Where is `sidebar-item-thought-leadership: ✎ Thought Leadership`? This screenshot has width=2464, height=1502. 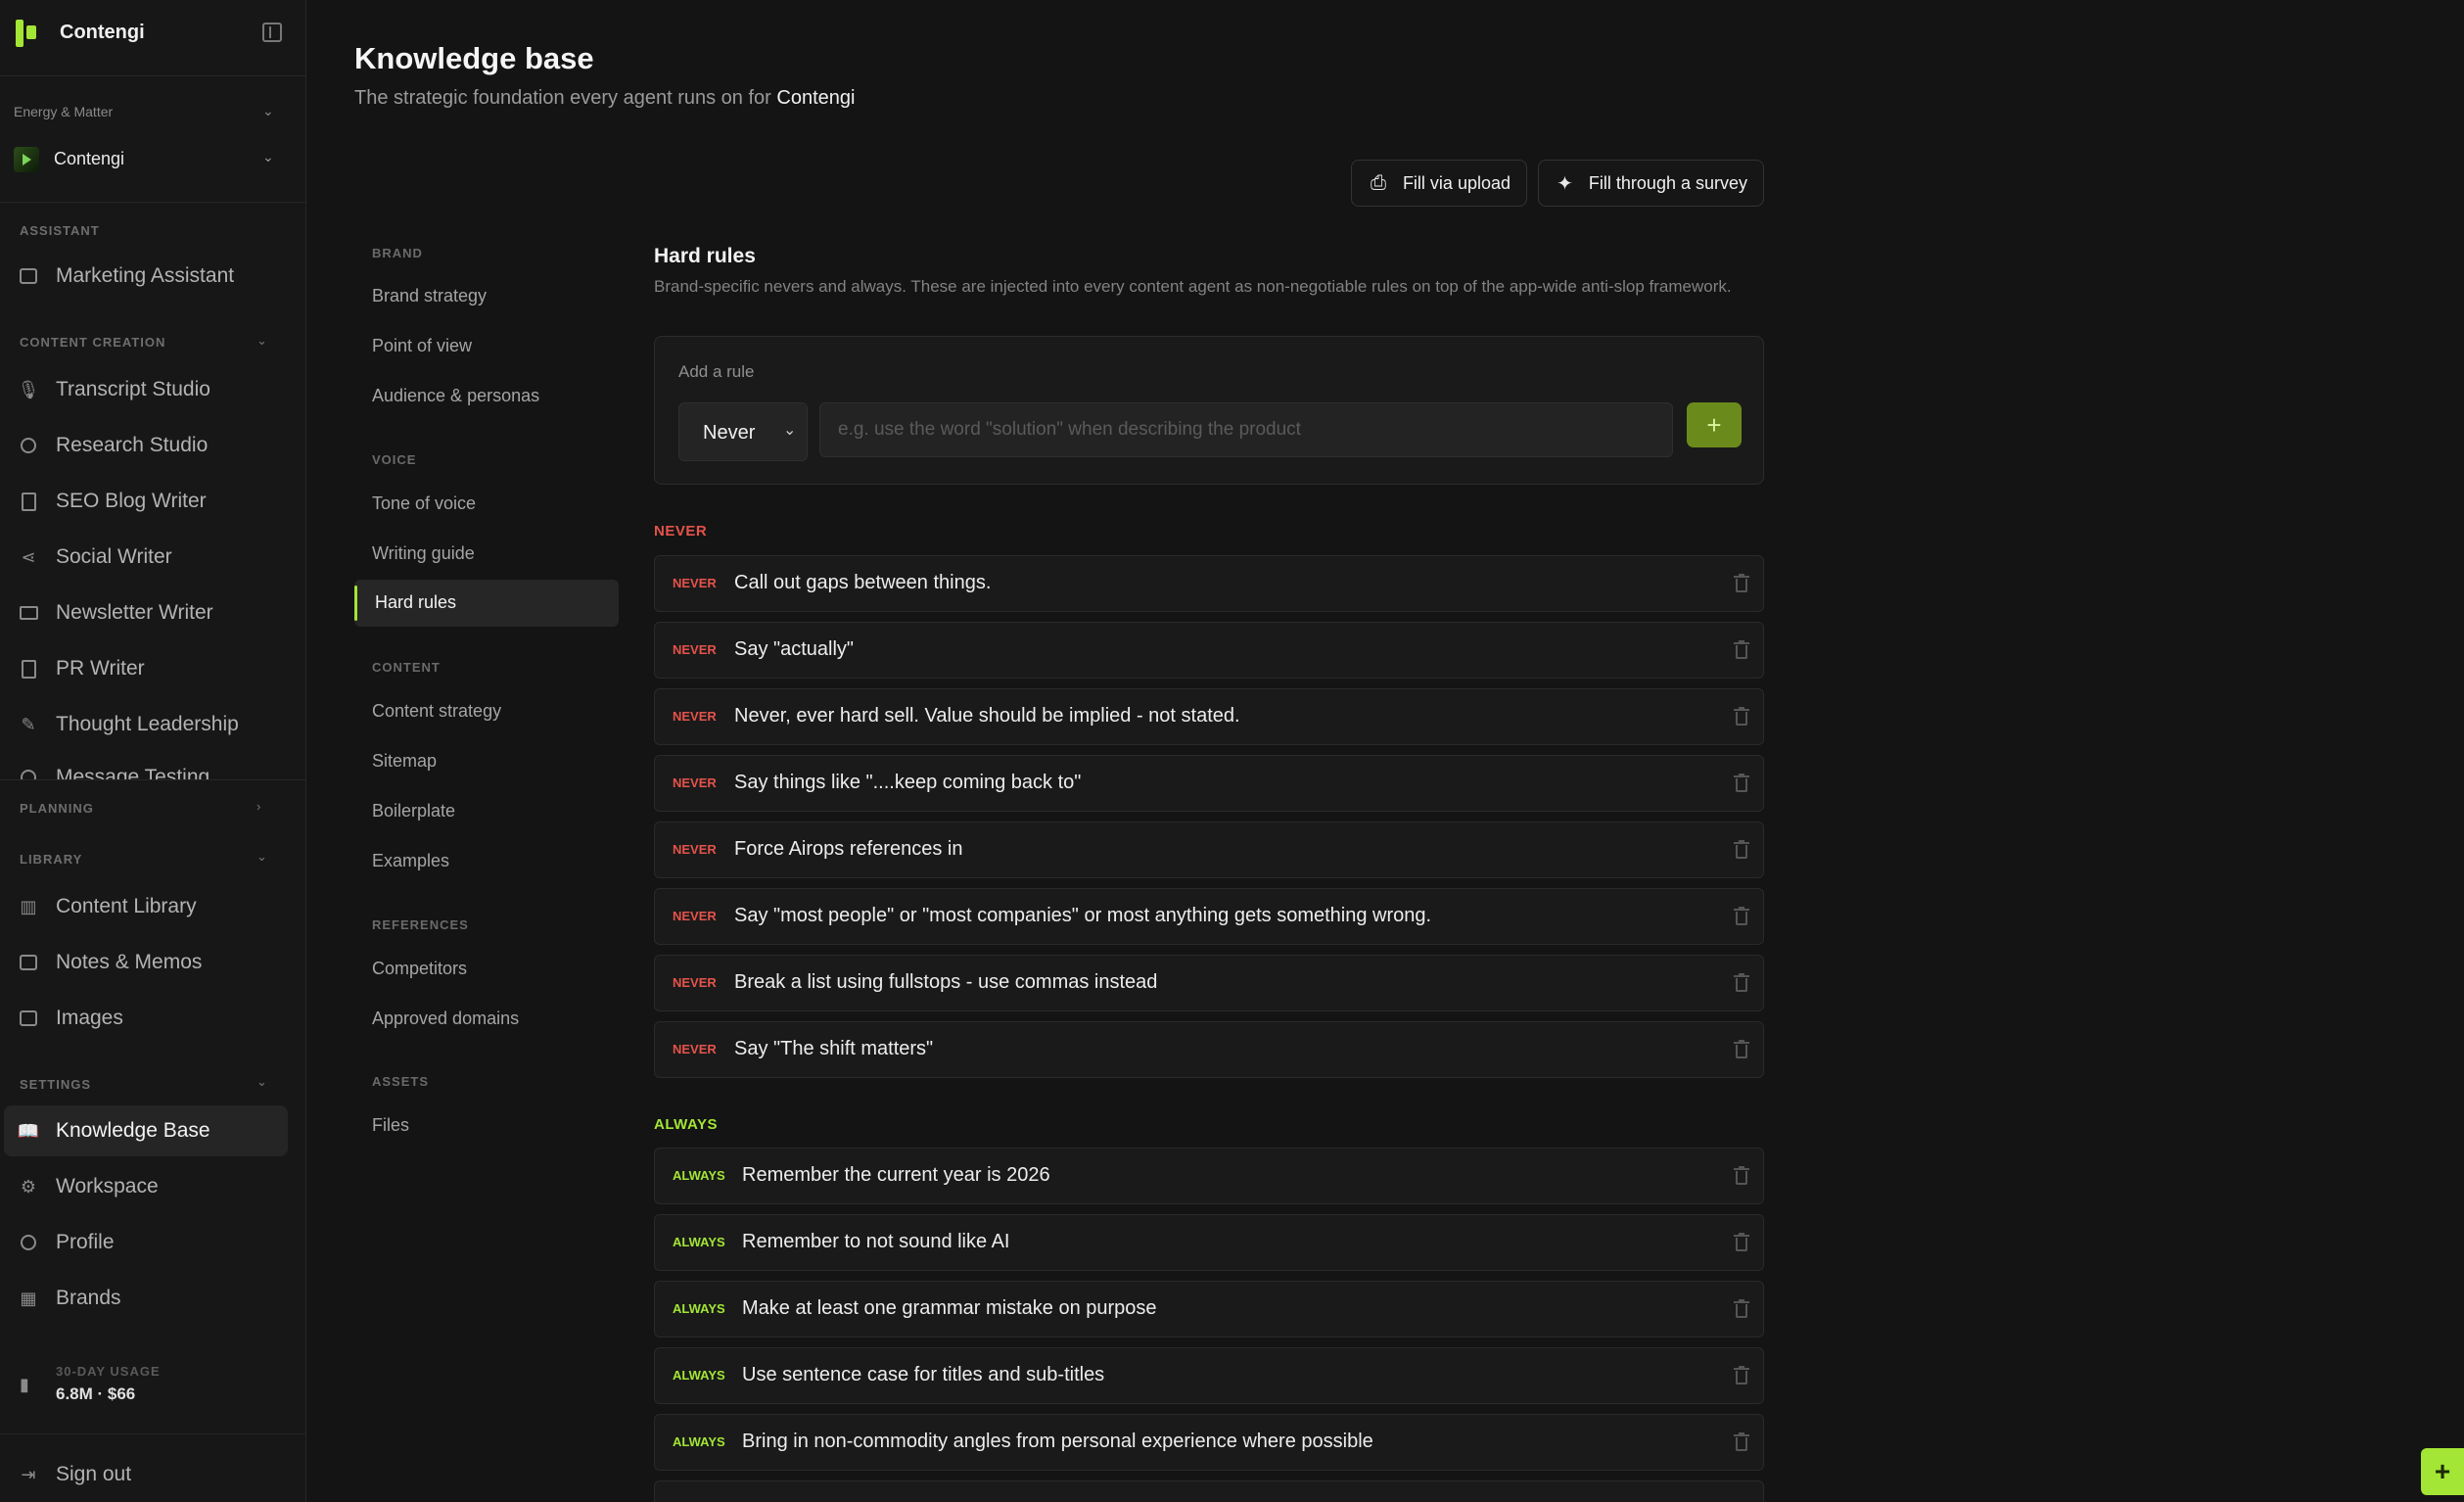 sidebar-item-thought-leadership: ✎ Thought Leadership is located at coordinates (146, 724).